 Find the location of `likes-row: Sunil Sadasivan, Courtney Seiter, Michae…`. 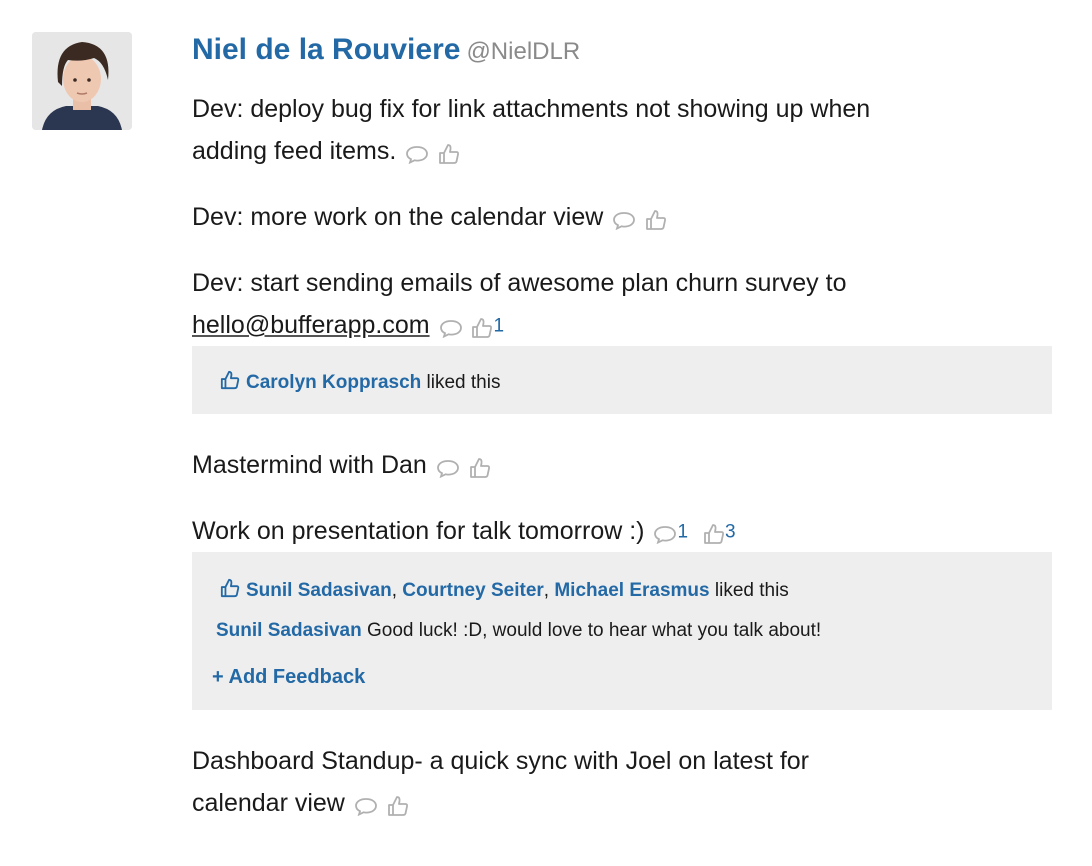

likes-row: Sunil Sadasivan, Courtney Seiter, Michae… is located at coordinates (504, 590).